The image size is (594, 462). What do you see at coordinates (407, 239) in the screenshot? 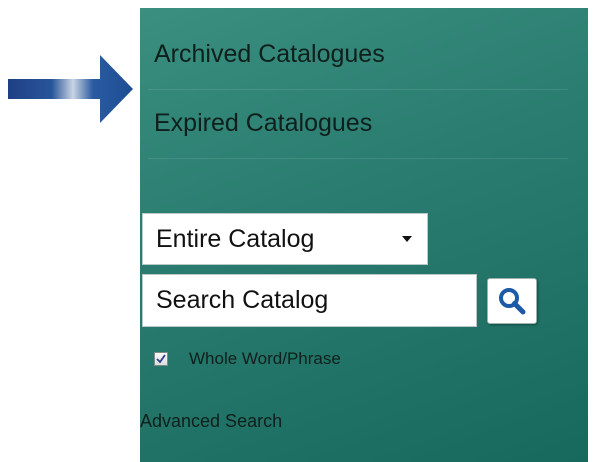
I see `chevron-down-icon` at bounding box center [407, 239].